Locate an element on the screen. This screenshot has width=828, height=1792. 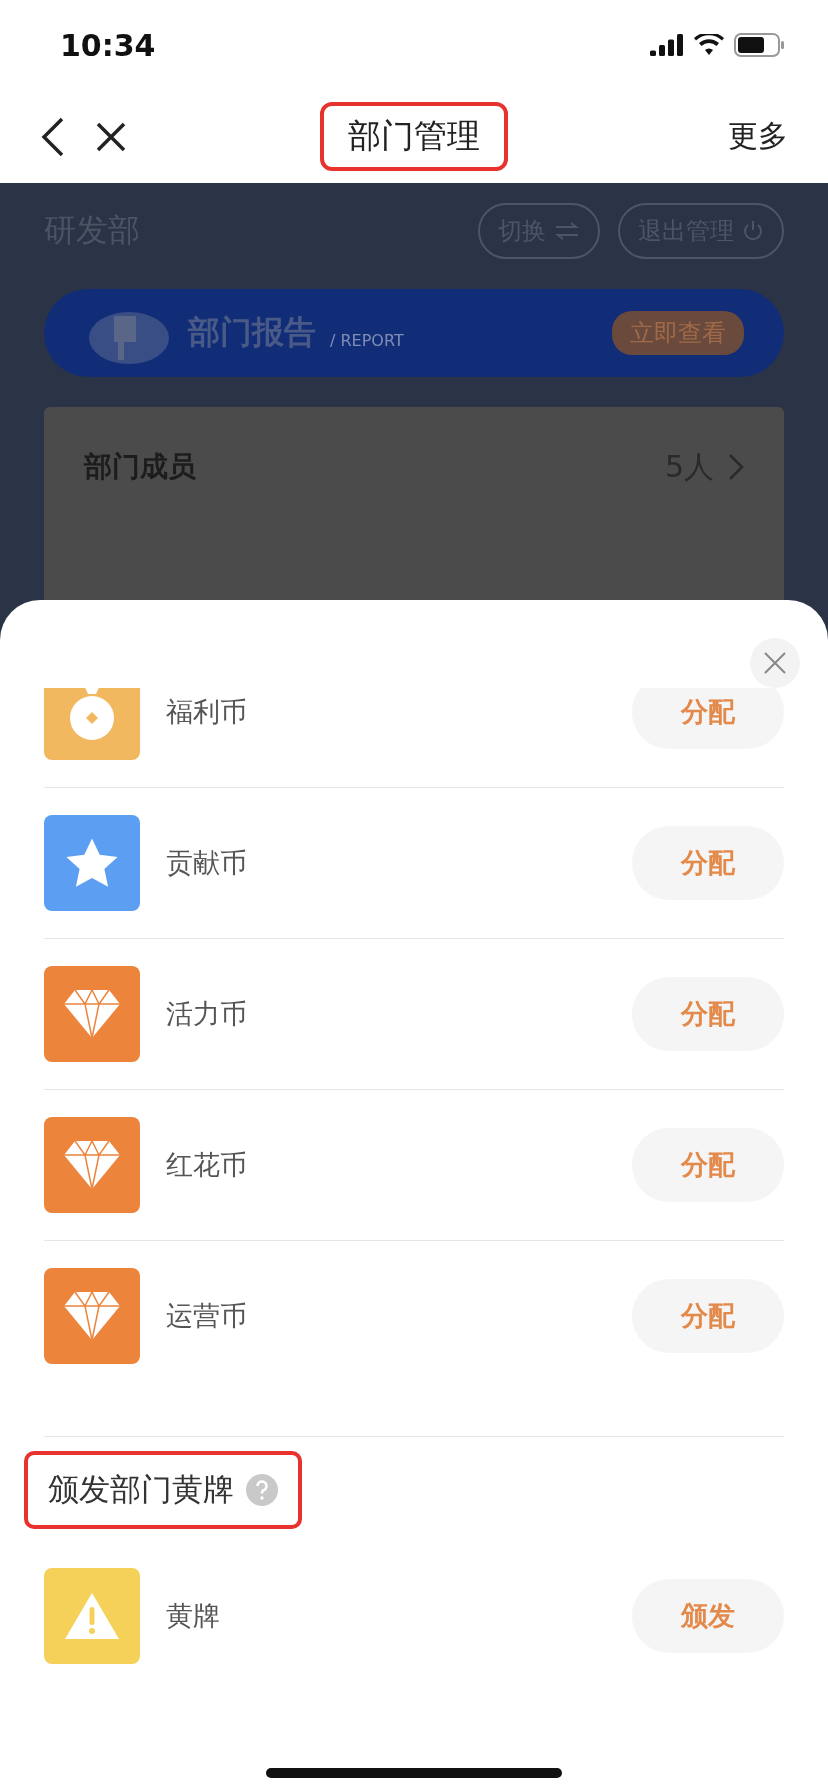
item-name: 红花币 is located at coordinates (206, 1165).